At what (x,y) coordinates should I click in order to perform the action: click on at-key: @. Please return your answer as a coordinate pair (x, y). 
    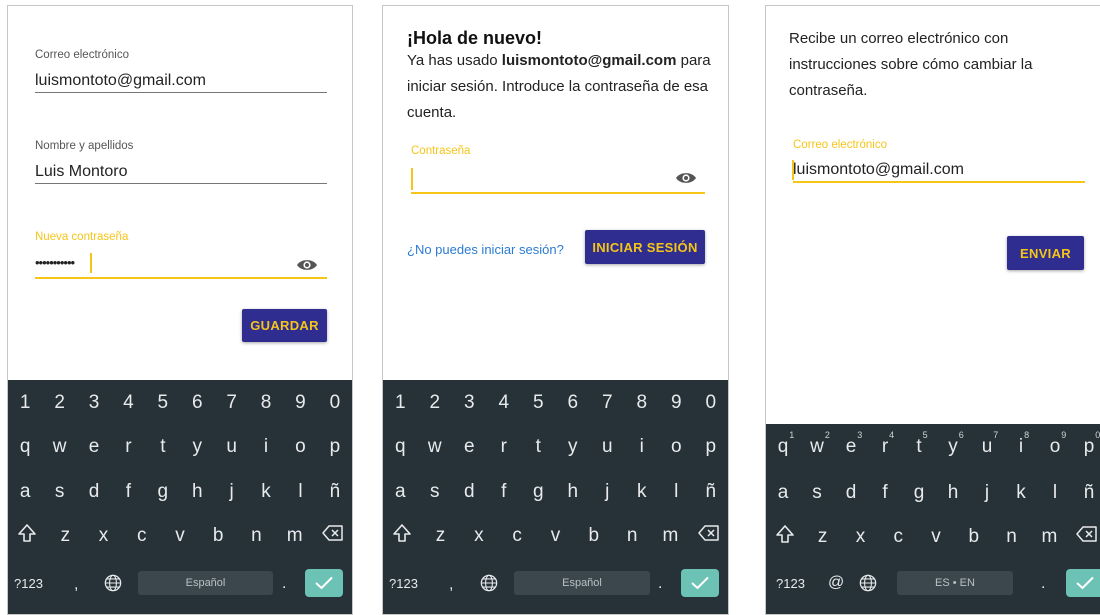
    Looking at the image, I should click on (836, 583).